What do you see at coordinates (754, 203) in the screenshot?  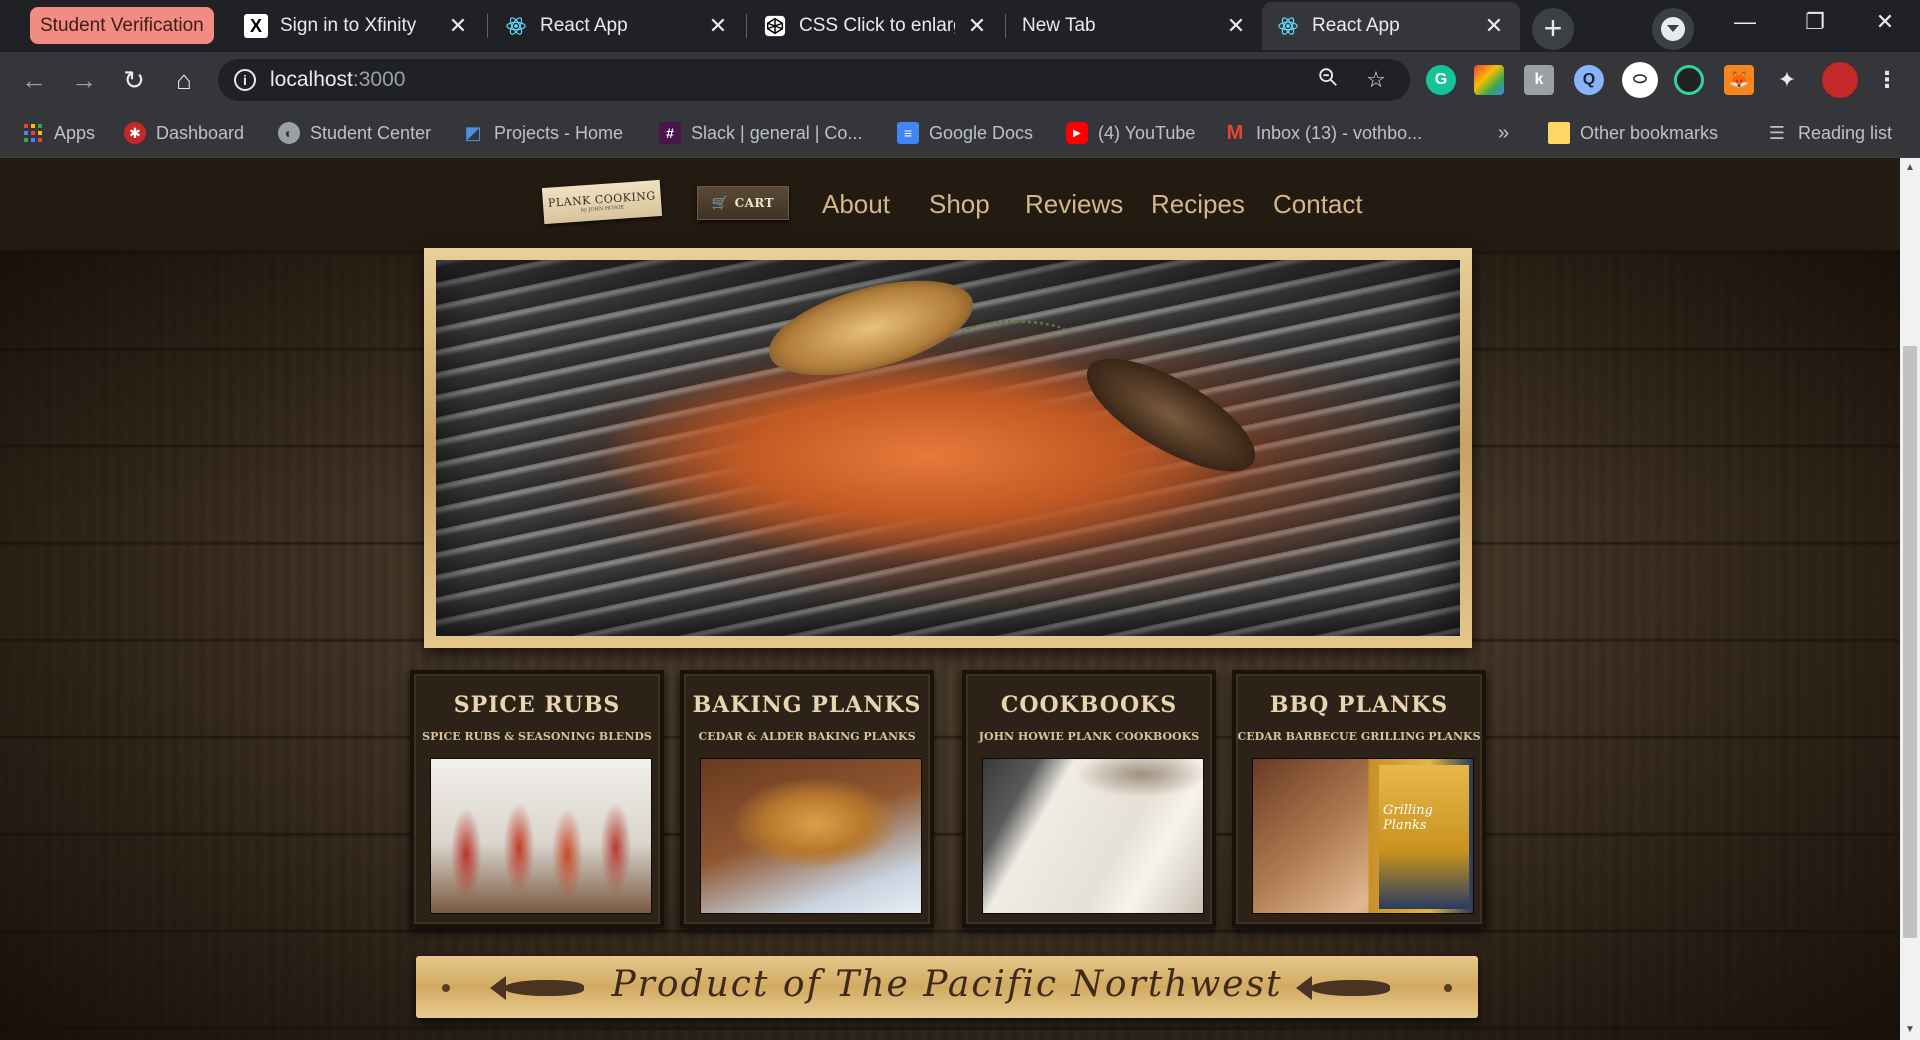 I see `cart-label: CART` at bounding box center [754, 203].